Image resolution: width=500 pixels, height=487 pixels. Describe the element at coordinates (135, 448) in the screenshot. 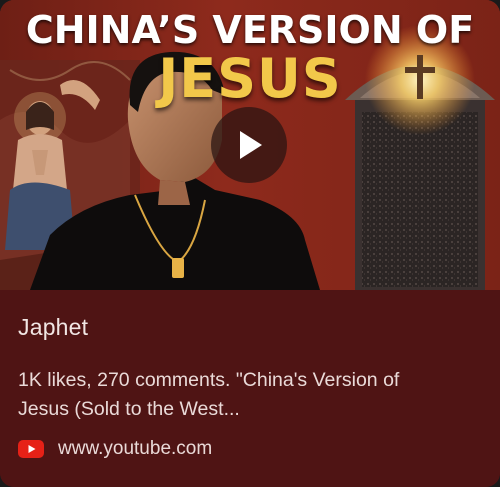

I see `source-url: www.youtube.com` at that location.